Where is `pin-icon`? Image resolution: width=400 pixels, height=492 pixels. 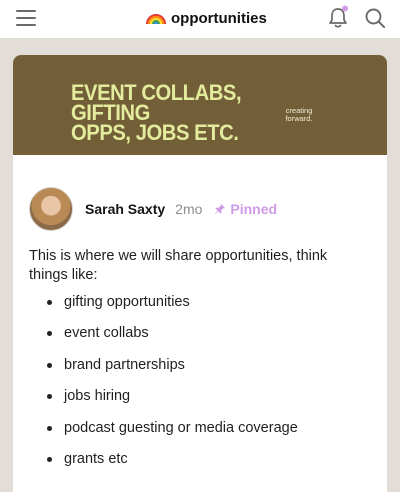
pin-icon is located at coordinates (220, 209).